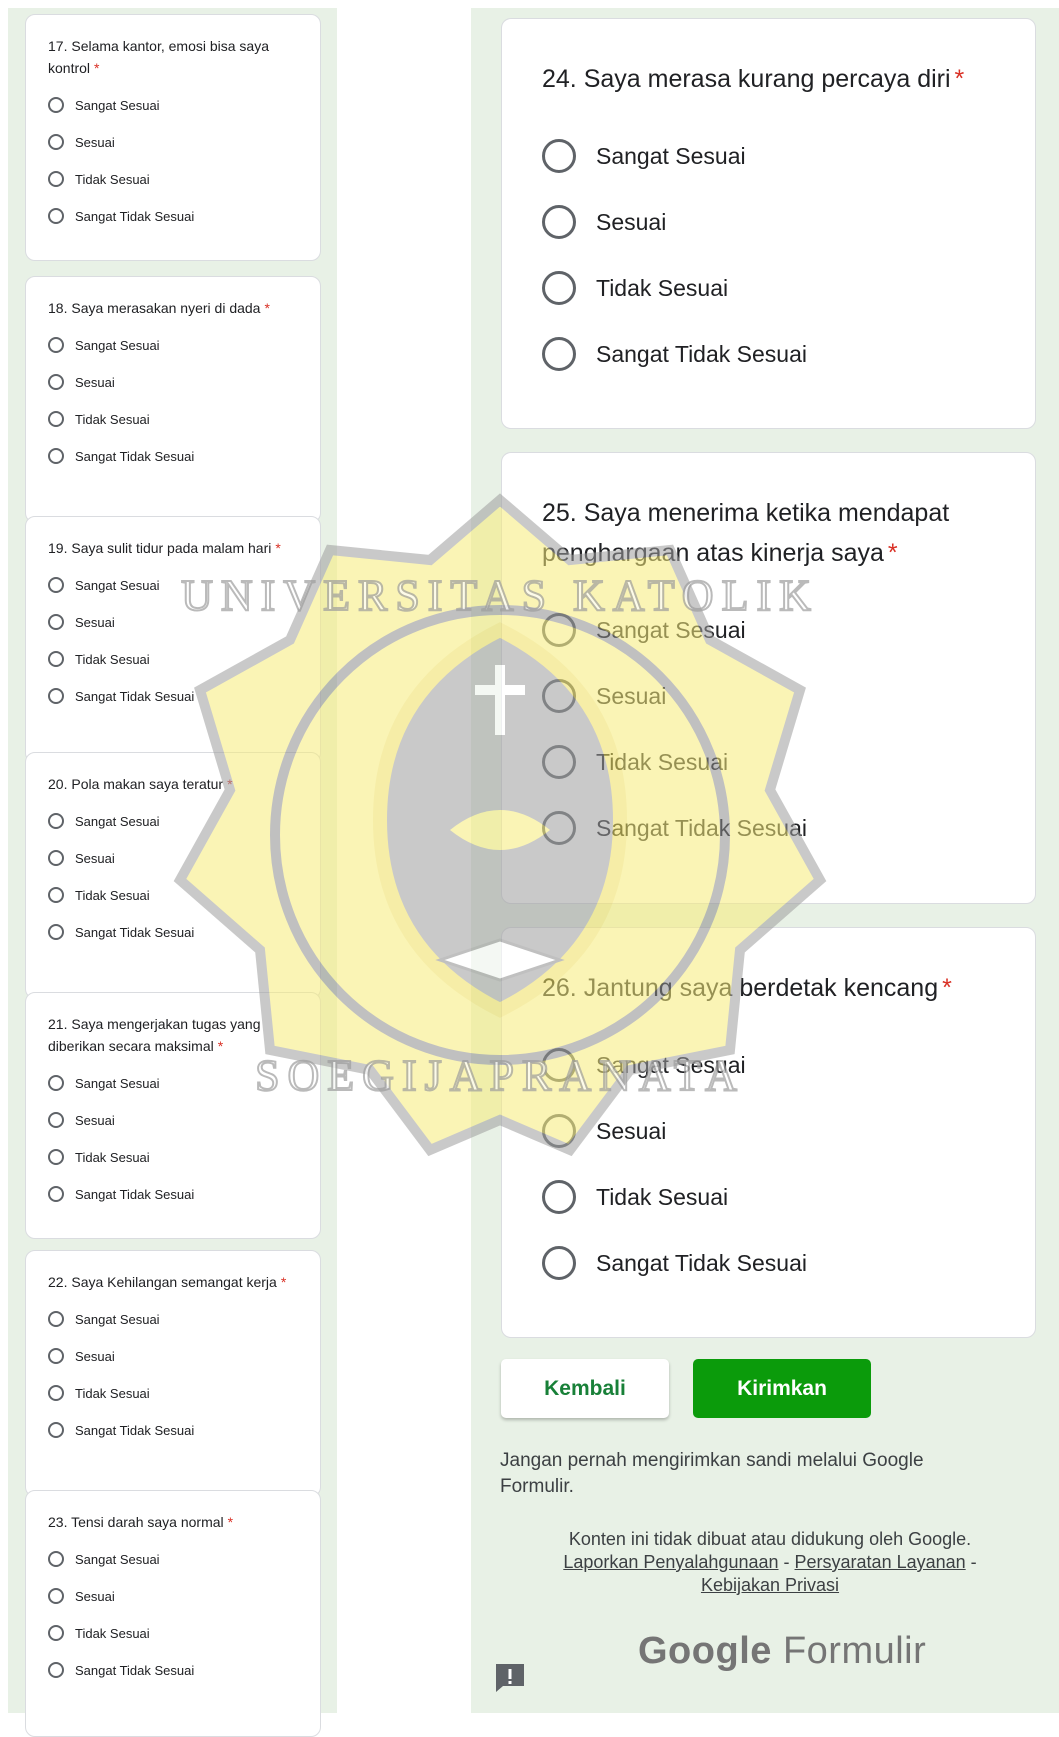 This screenshot has height=1737, width=1059. What do you see at coordinates (670, 1562) in the screenshot?
I see `report-abuse-link: Laporkan Penyalahgunaan` at bounding box center [670, 1562].